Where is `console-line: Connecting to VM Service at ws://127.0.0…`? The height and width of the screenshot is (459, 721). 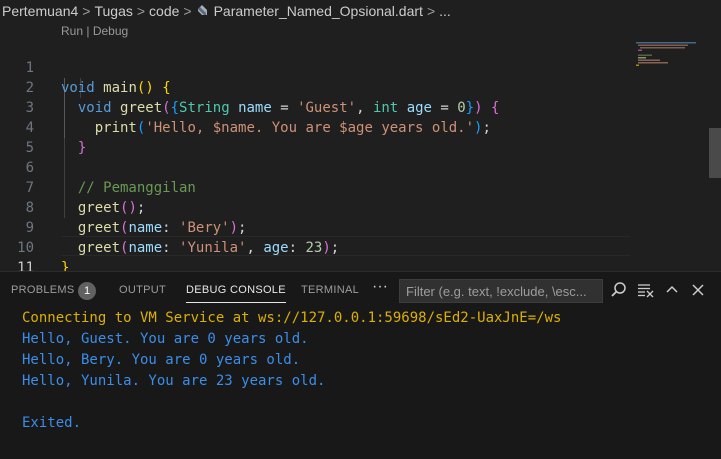 console-line: Connecting to VM Service at ws://127.0.0… is located at coordinates (292, 318).